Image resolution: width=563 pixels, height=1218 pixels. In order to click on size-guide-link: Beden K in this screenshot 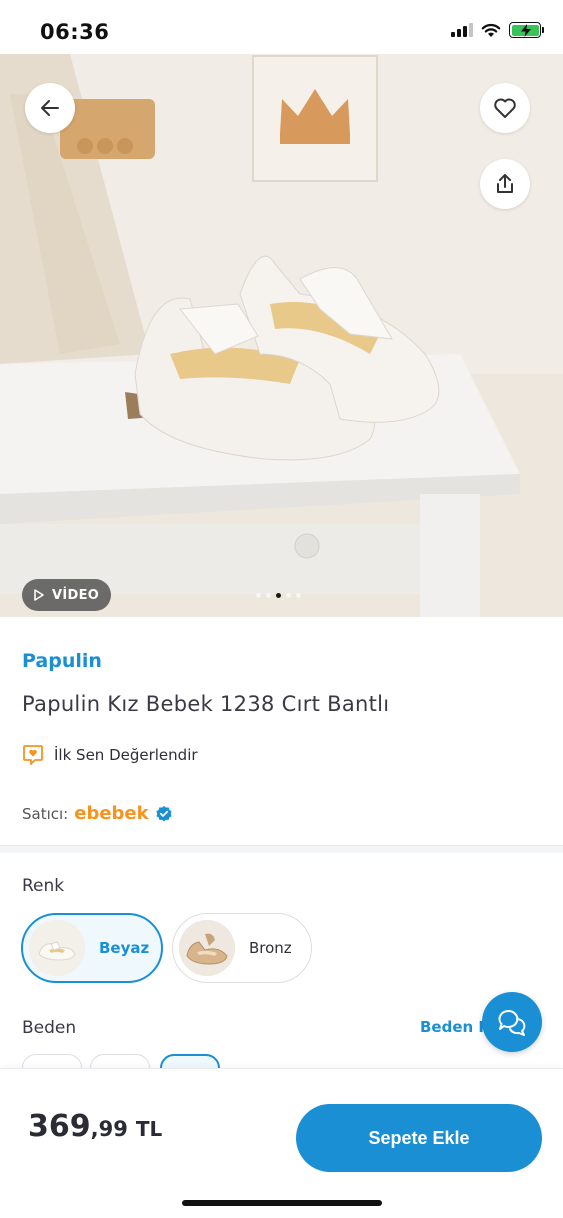, I will do `click(455, 1027)`.